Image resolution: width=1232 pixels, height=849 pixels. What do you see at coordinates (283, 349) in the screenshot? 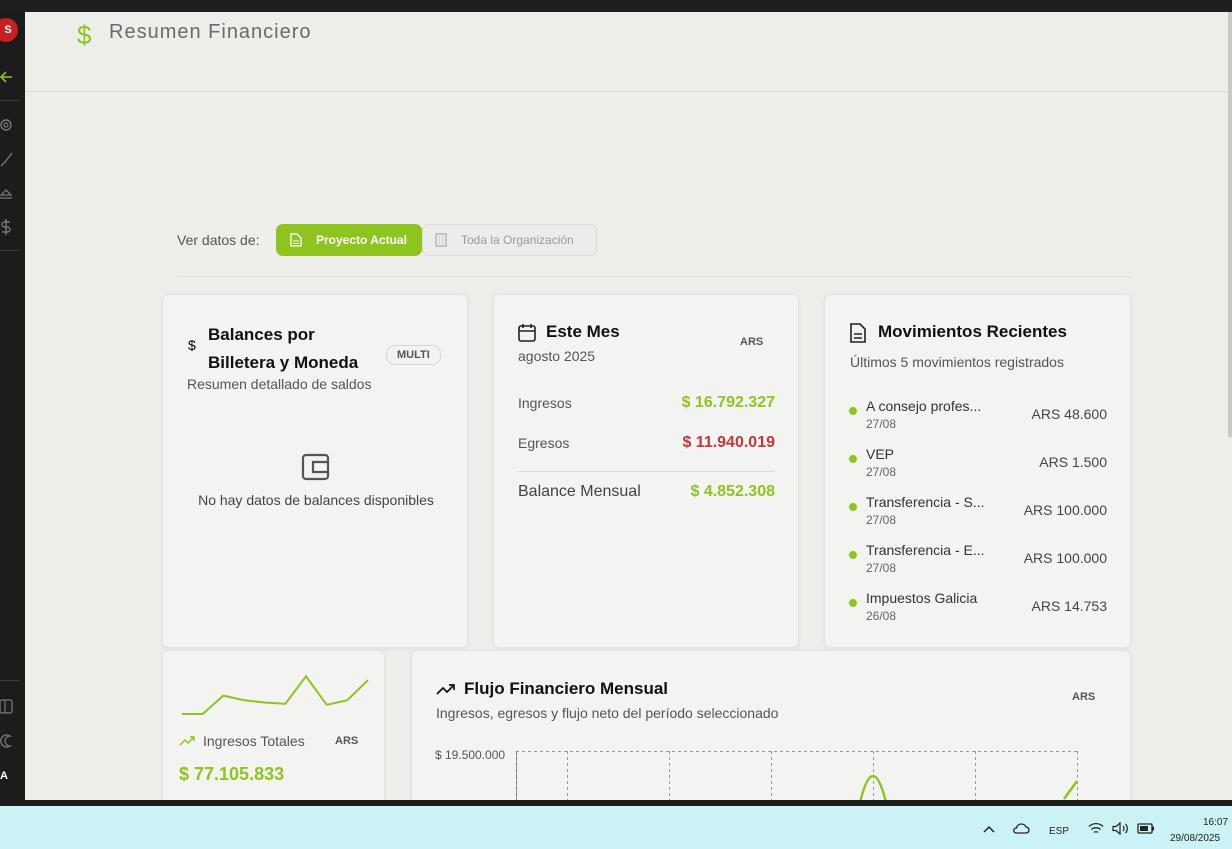
I see `balances-title: Balances por Billetera y Moneda` at bounding box center [283, 349].